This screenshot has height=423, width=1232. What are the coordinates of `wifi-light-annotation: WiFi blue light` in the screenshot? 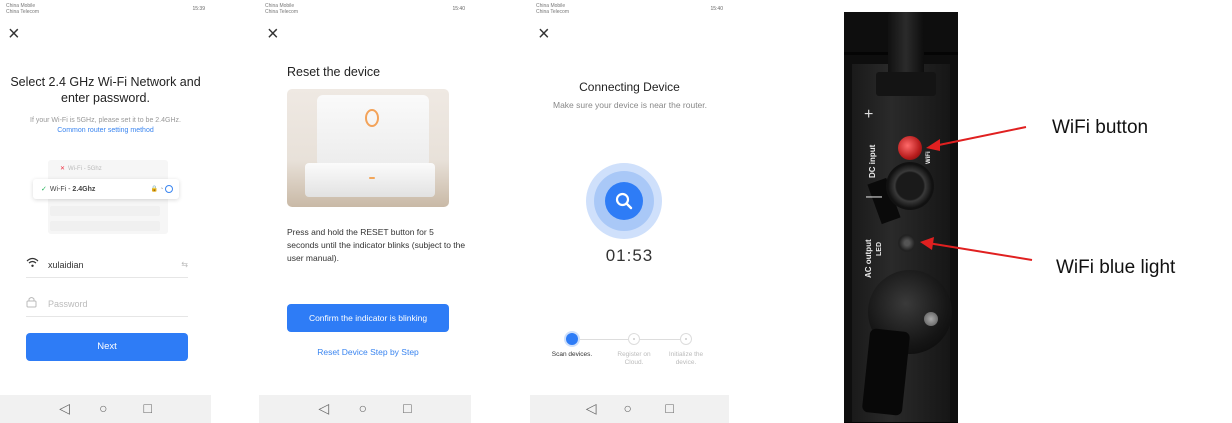 It's located at (1116, 267).